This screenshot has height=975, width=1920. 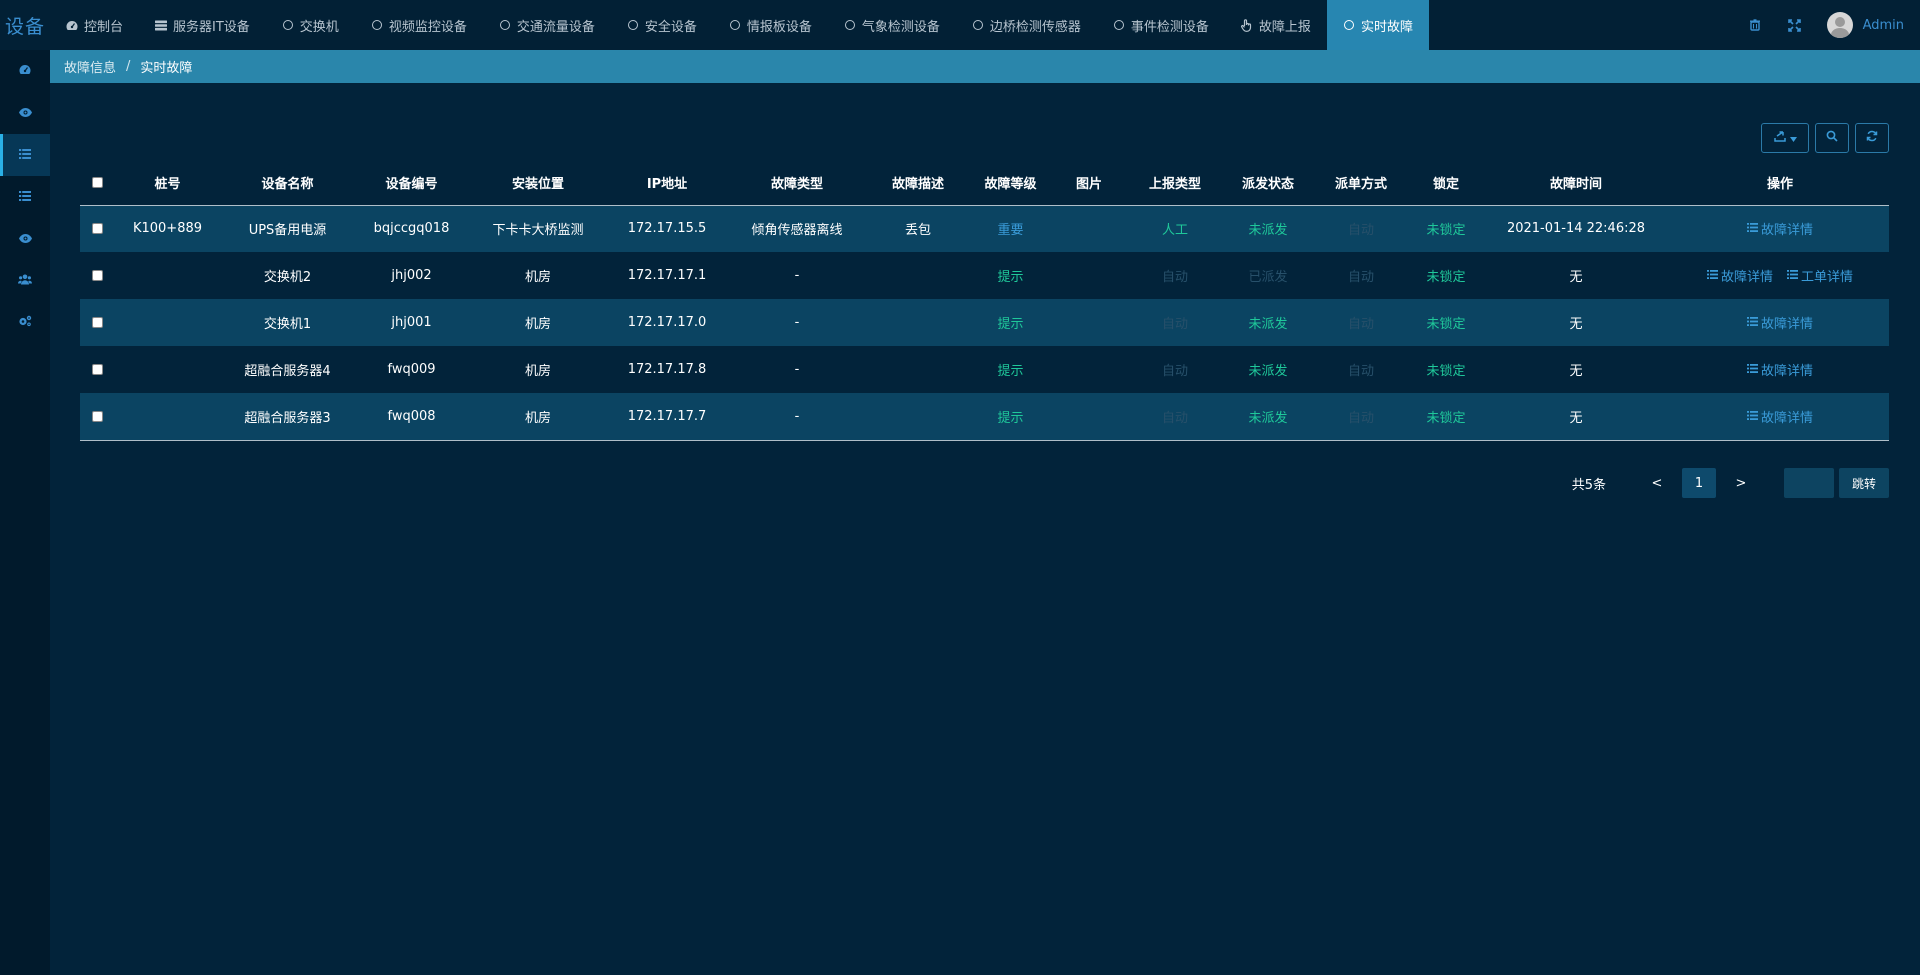 I want to click on nav-tab-label: 情报板设备, so click(x=779, y=27).